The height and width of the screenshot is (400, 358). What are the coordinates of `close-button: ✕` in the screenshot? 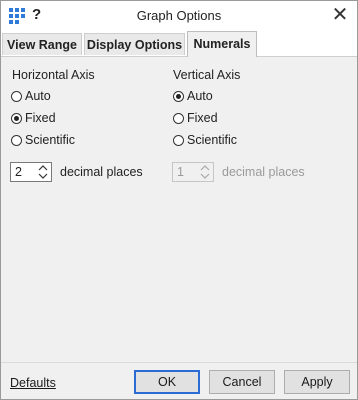 It's located at (340, 15).